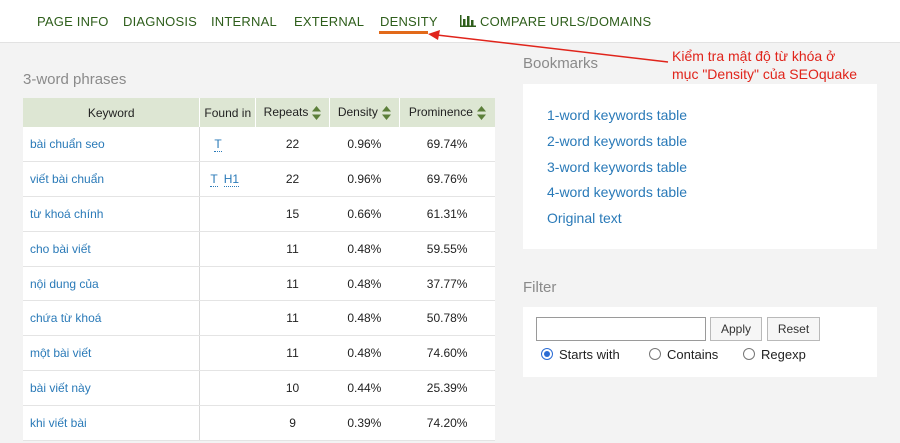 This screenshot has width=900, height=443. I want to click on col-keyword: Keyword, so click(112, 112).